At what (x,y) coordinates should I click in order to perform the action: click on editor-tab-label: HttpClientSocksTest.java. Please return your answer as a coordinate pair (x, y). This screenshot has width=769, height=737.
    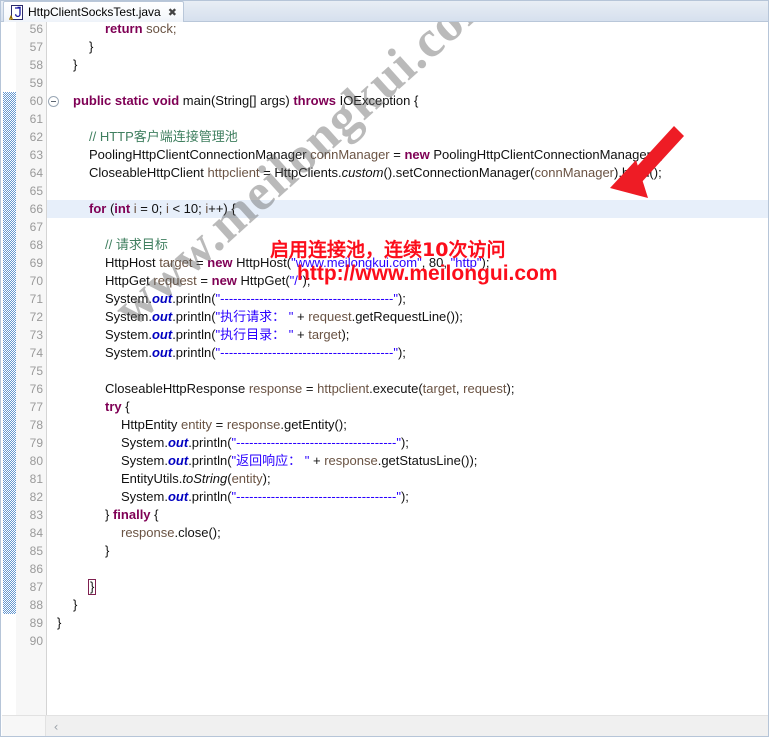
    Looking at the image, I should click on (94, 11).